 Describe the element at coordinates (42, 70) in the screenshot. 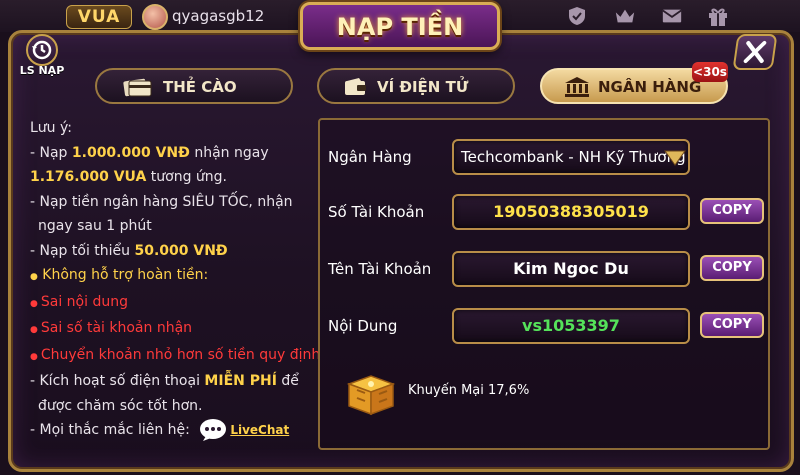

I see `history-label: LS NẠP` at that location.